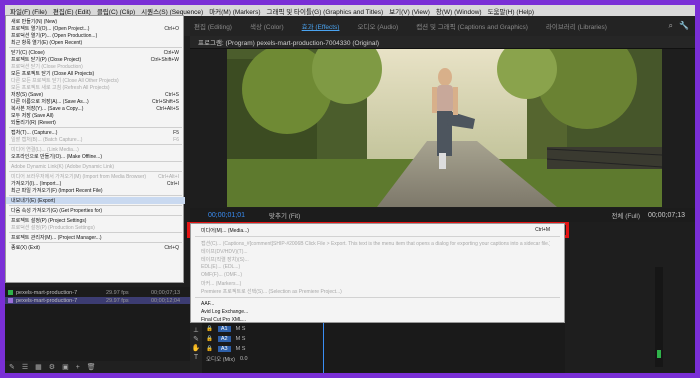  What do you see at coordinates (95, 60) in the screenshot?
I see `file-menu-item: 프로젝트 닫기(P) (Close Project) Ctrl+Shift+W` at bounding box center [95, 60].